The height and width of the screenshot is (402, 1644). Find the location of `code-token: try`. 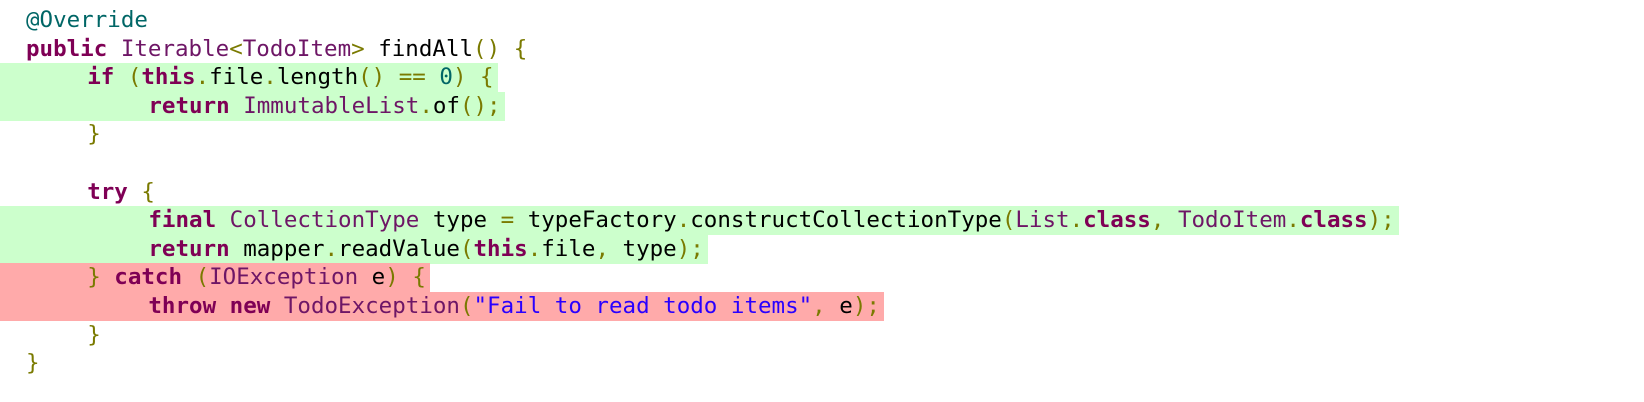

code-token: try is located at coordinates (107, 191).